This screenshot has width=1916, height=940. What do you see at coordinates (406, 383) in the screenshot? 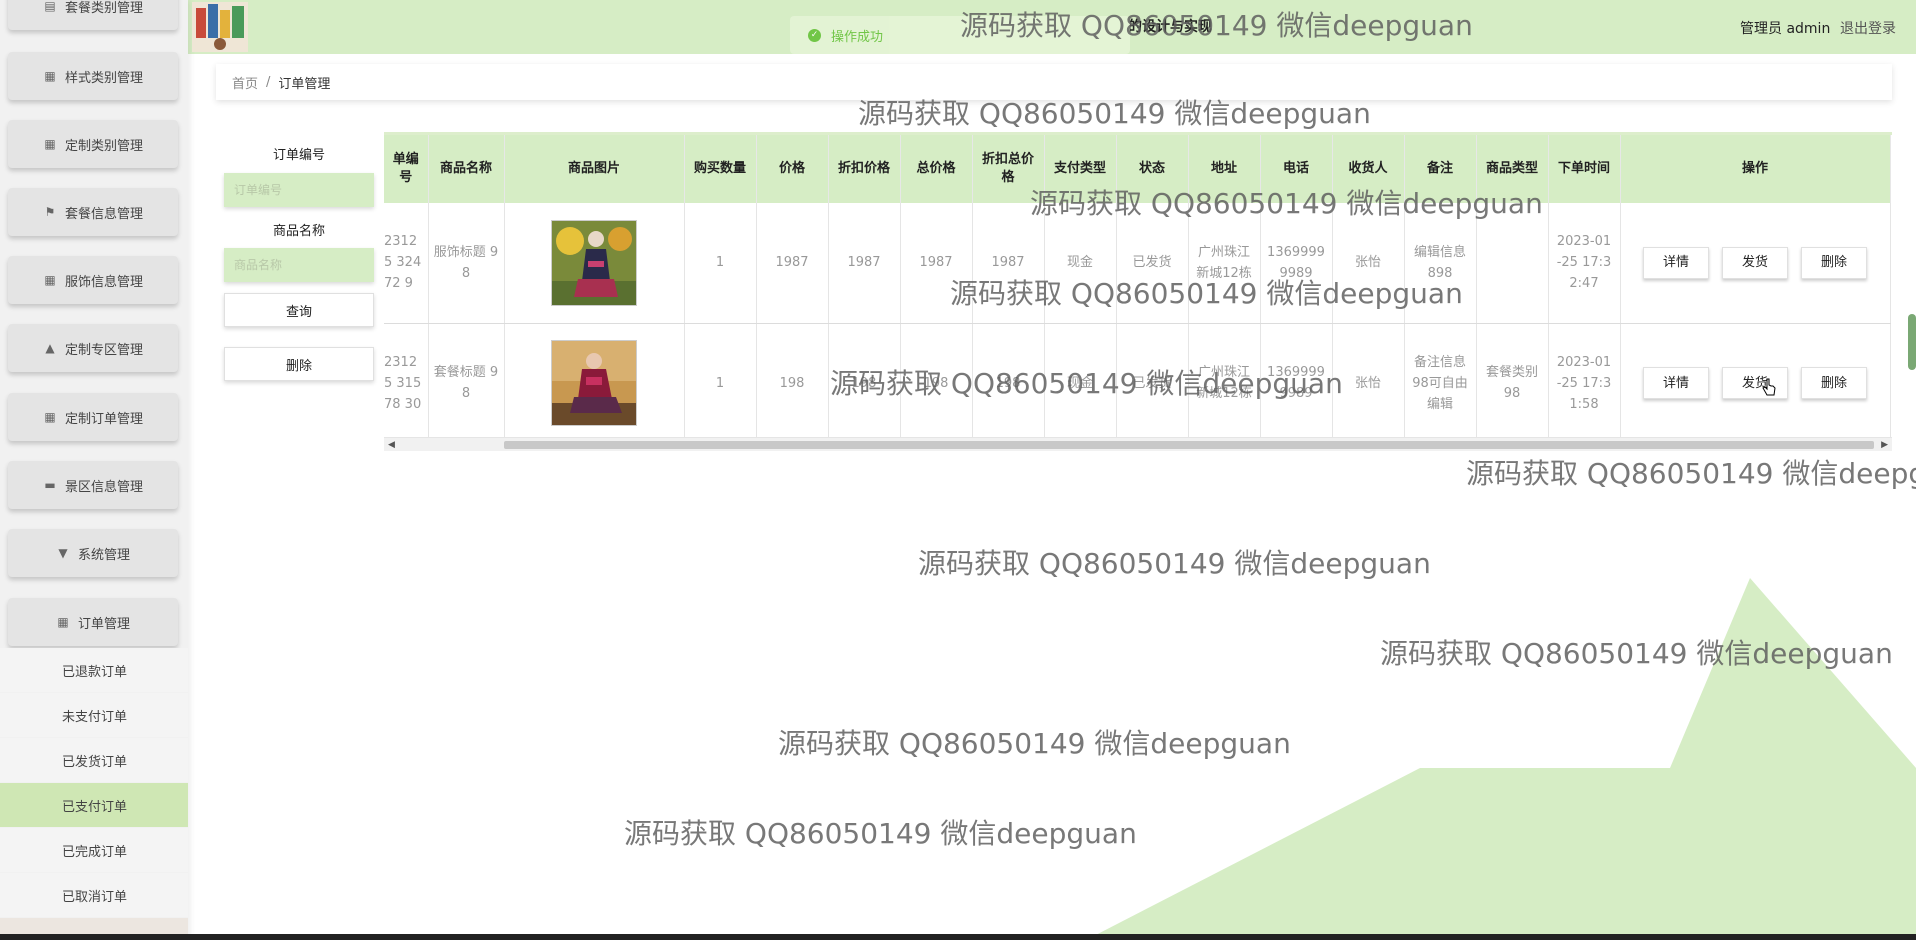
I see `cell-order-no: 23125 31578 30` at bounding box center [406, 383].